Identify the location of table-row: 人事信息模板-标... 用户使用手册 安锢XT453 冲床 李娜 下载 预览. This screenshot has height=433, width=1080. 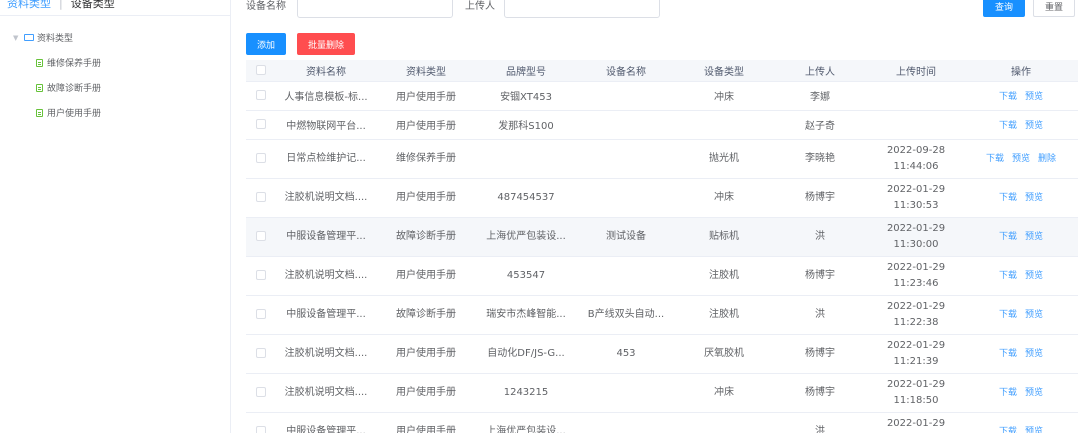
(662, 96).